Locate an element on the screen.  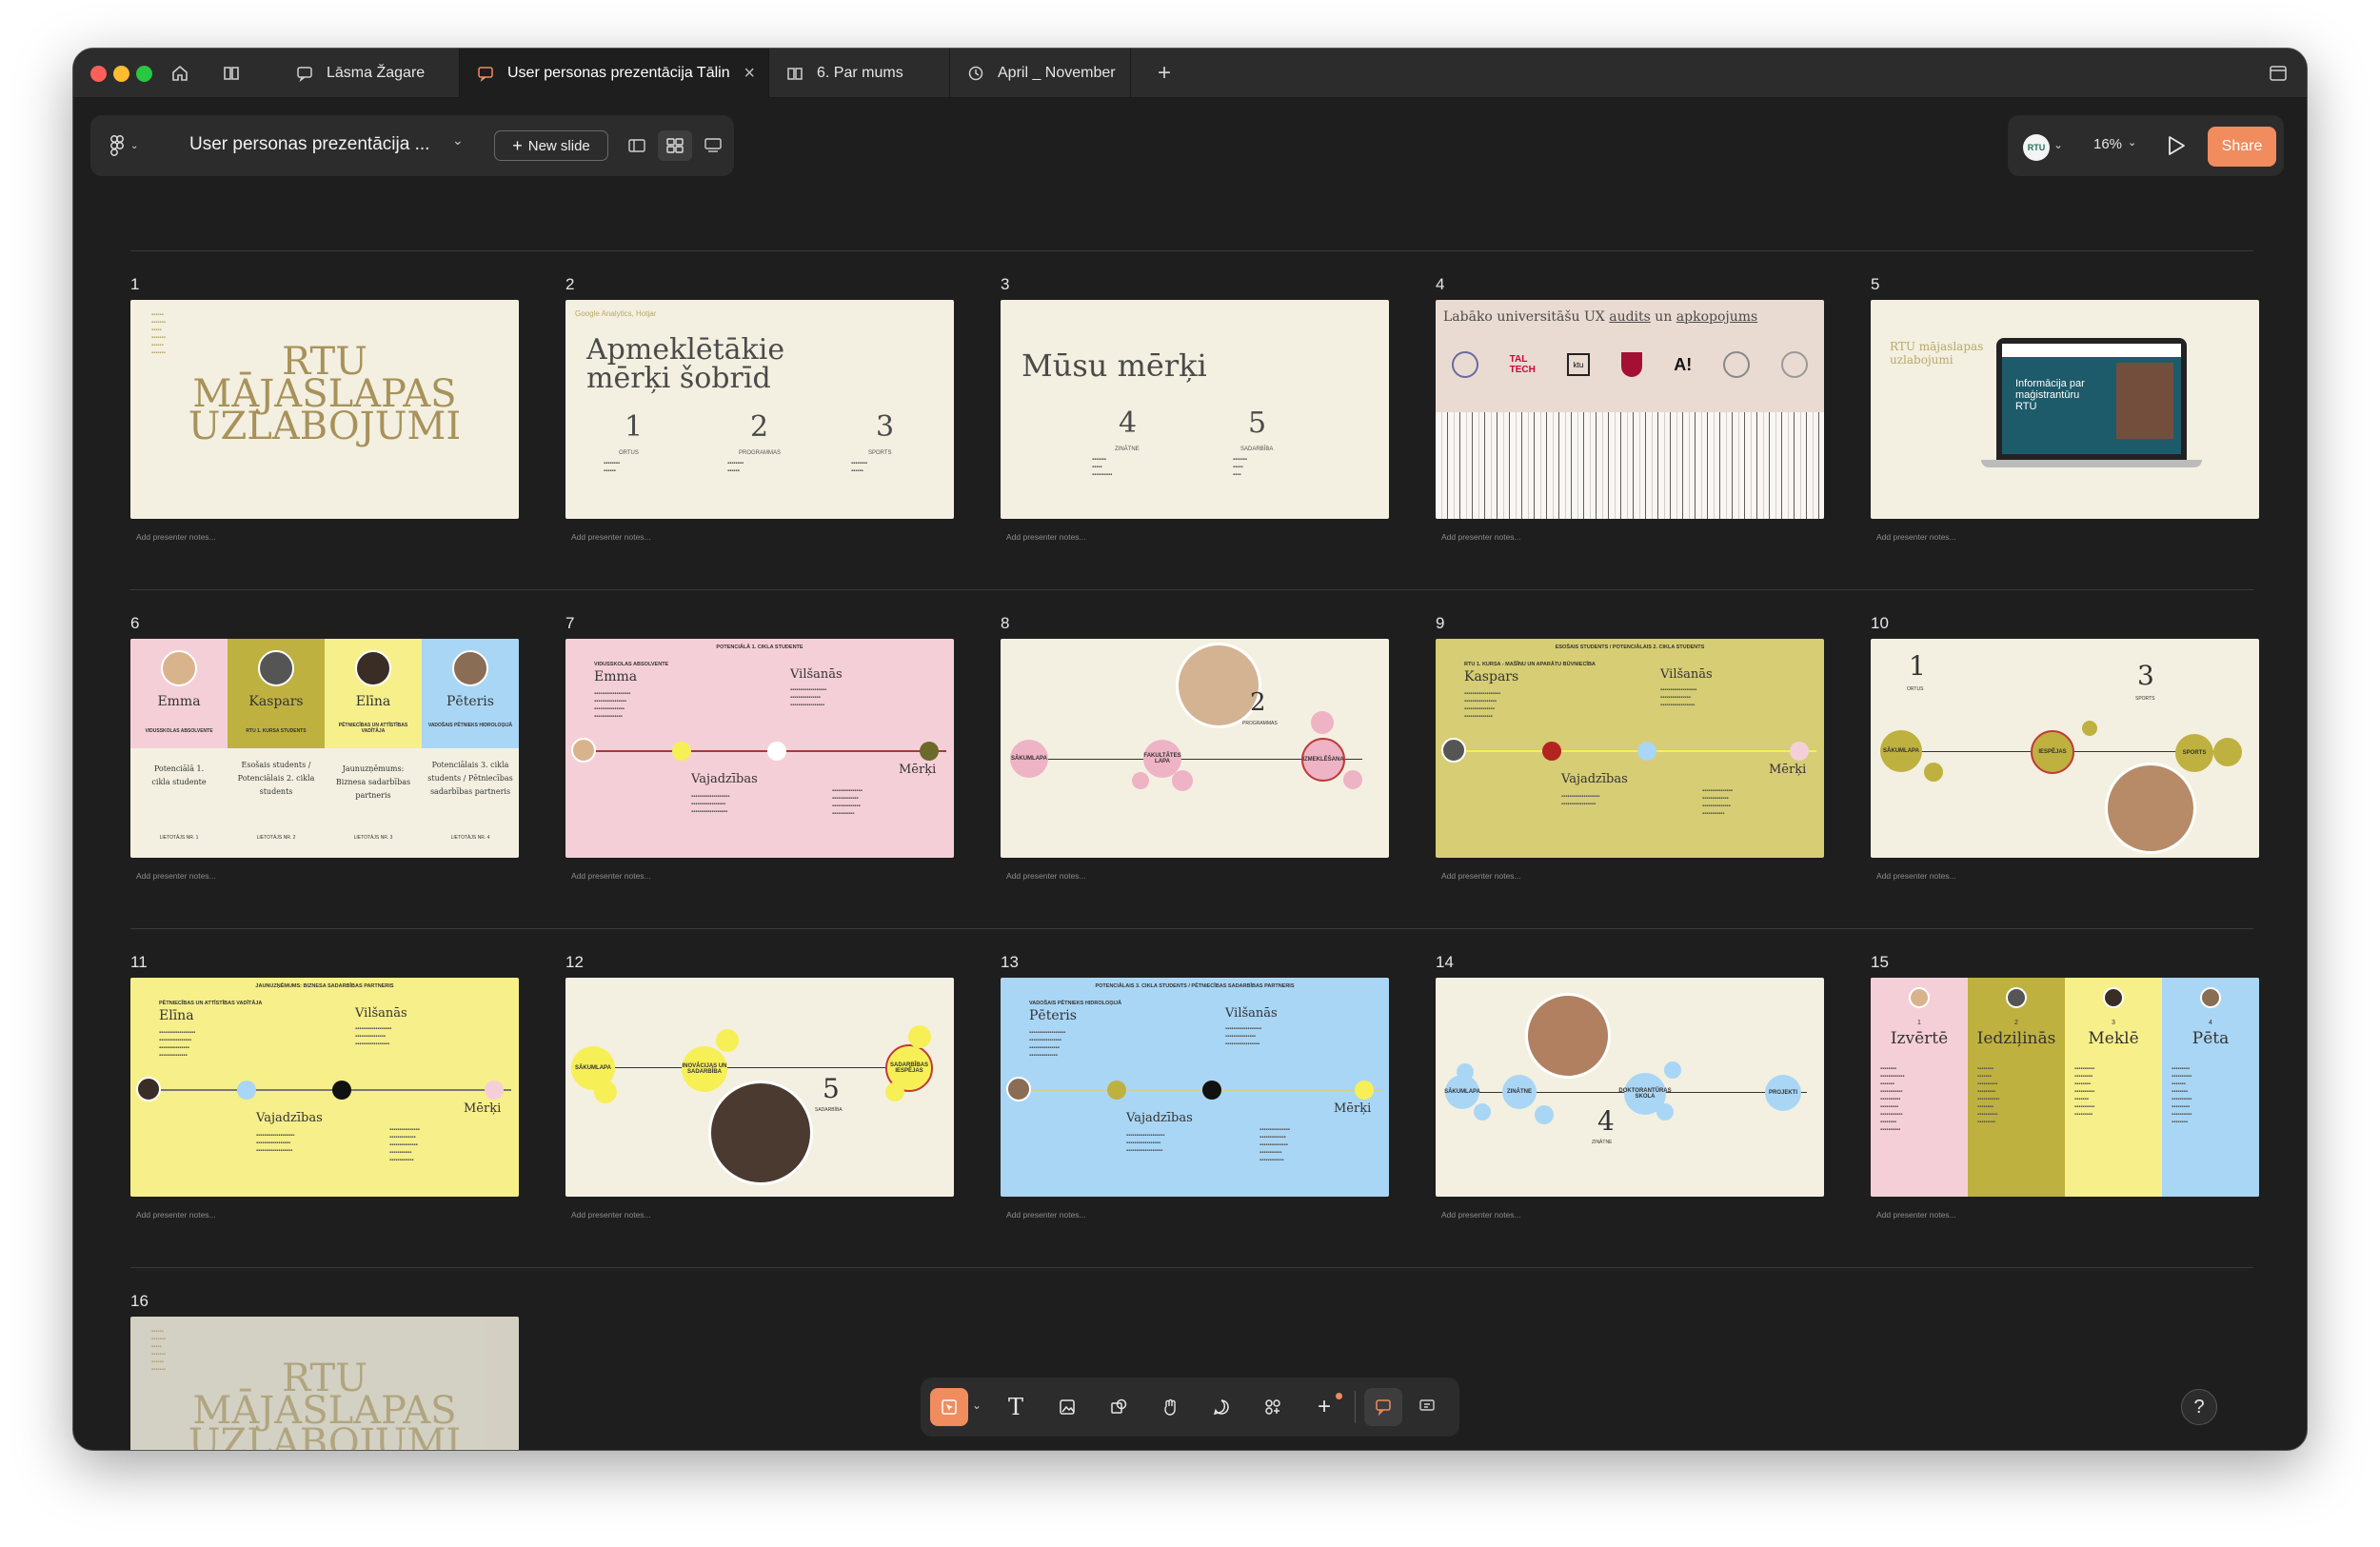
text-tool-icon: T is located at coordinates (1016, 1407).